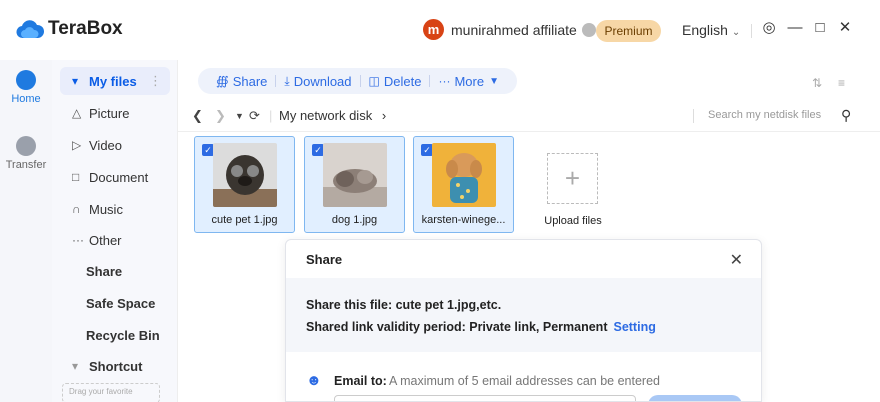 The image size is (880, 402). I want to click on language-selector: English ⌄, so click(711, 30).